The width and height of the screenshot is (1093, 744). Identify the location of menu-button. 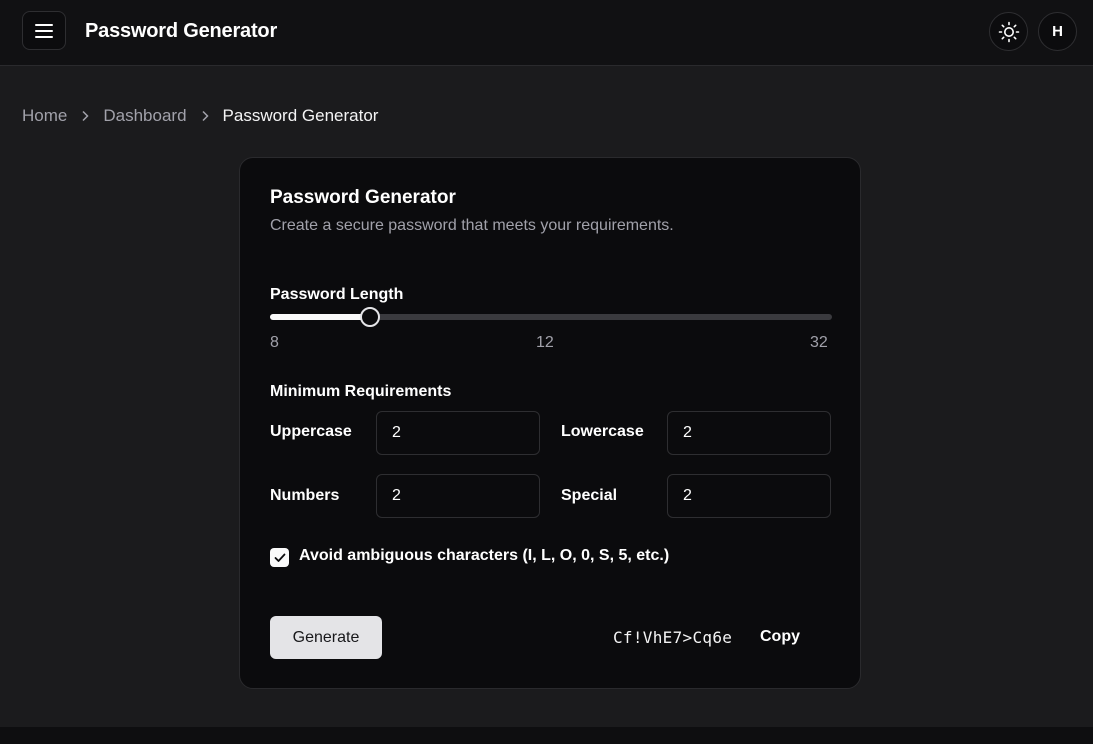
(44, 30).